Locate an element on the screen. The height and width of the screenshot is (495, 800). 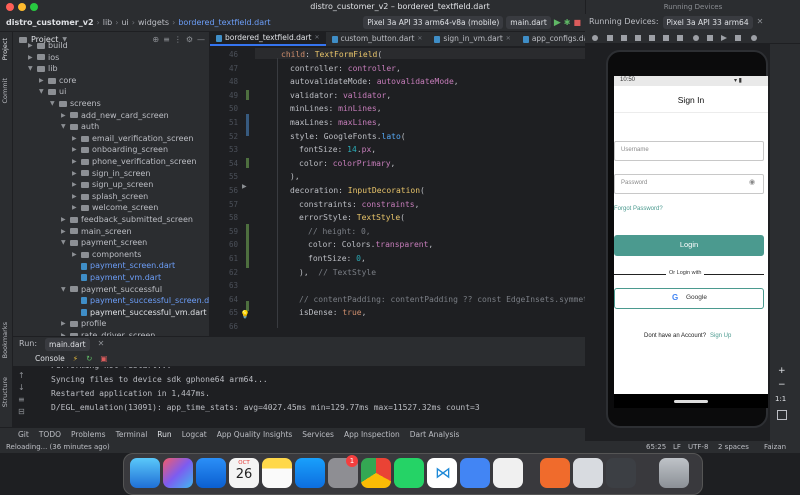
breadcrumb-file: bordered_textfield.dart is located at coordinates (224, 22).